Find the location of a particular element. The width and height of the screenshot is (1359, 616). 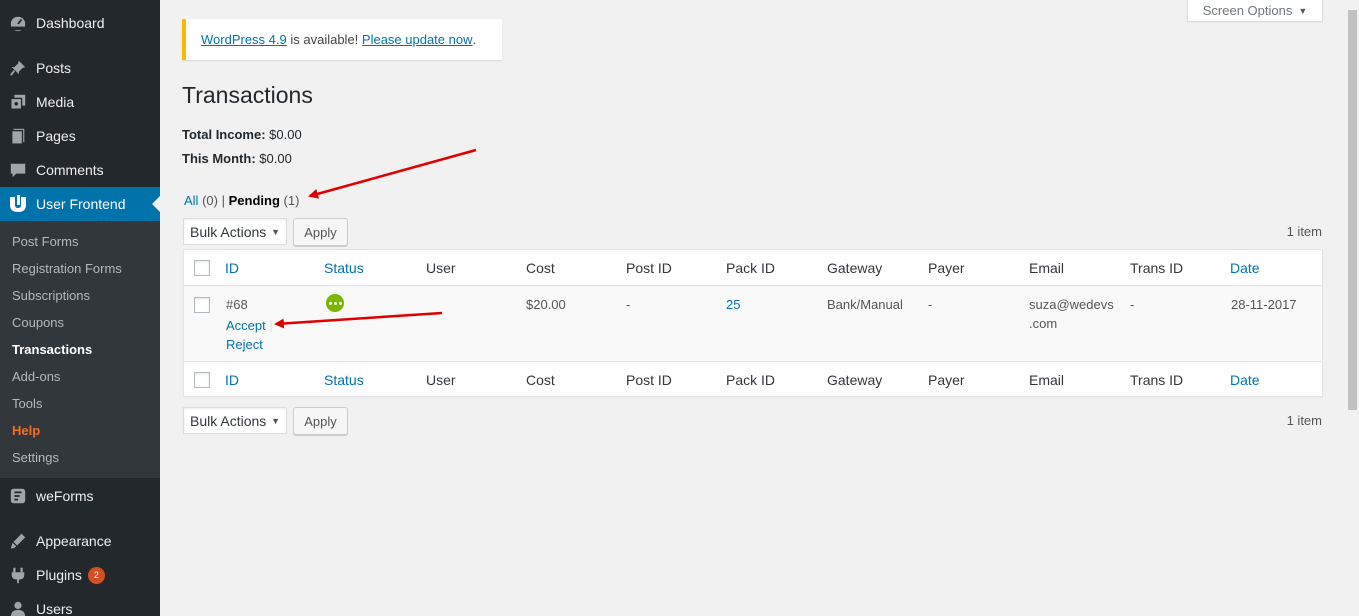

row-id: #68 is located at coordinates (237, 304).